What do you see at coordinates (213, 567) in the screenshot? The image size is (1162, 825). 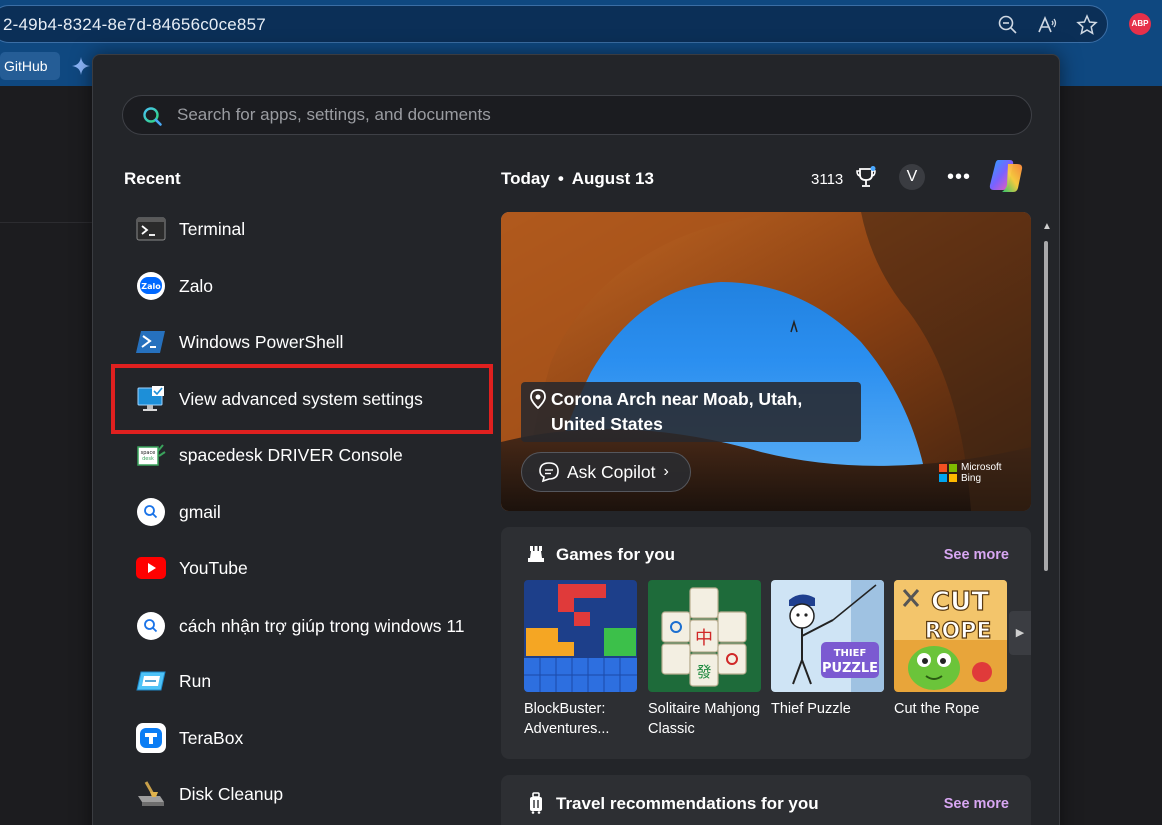 I see `recent-item-label: YouTube` at bounding box center [213, 567].